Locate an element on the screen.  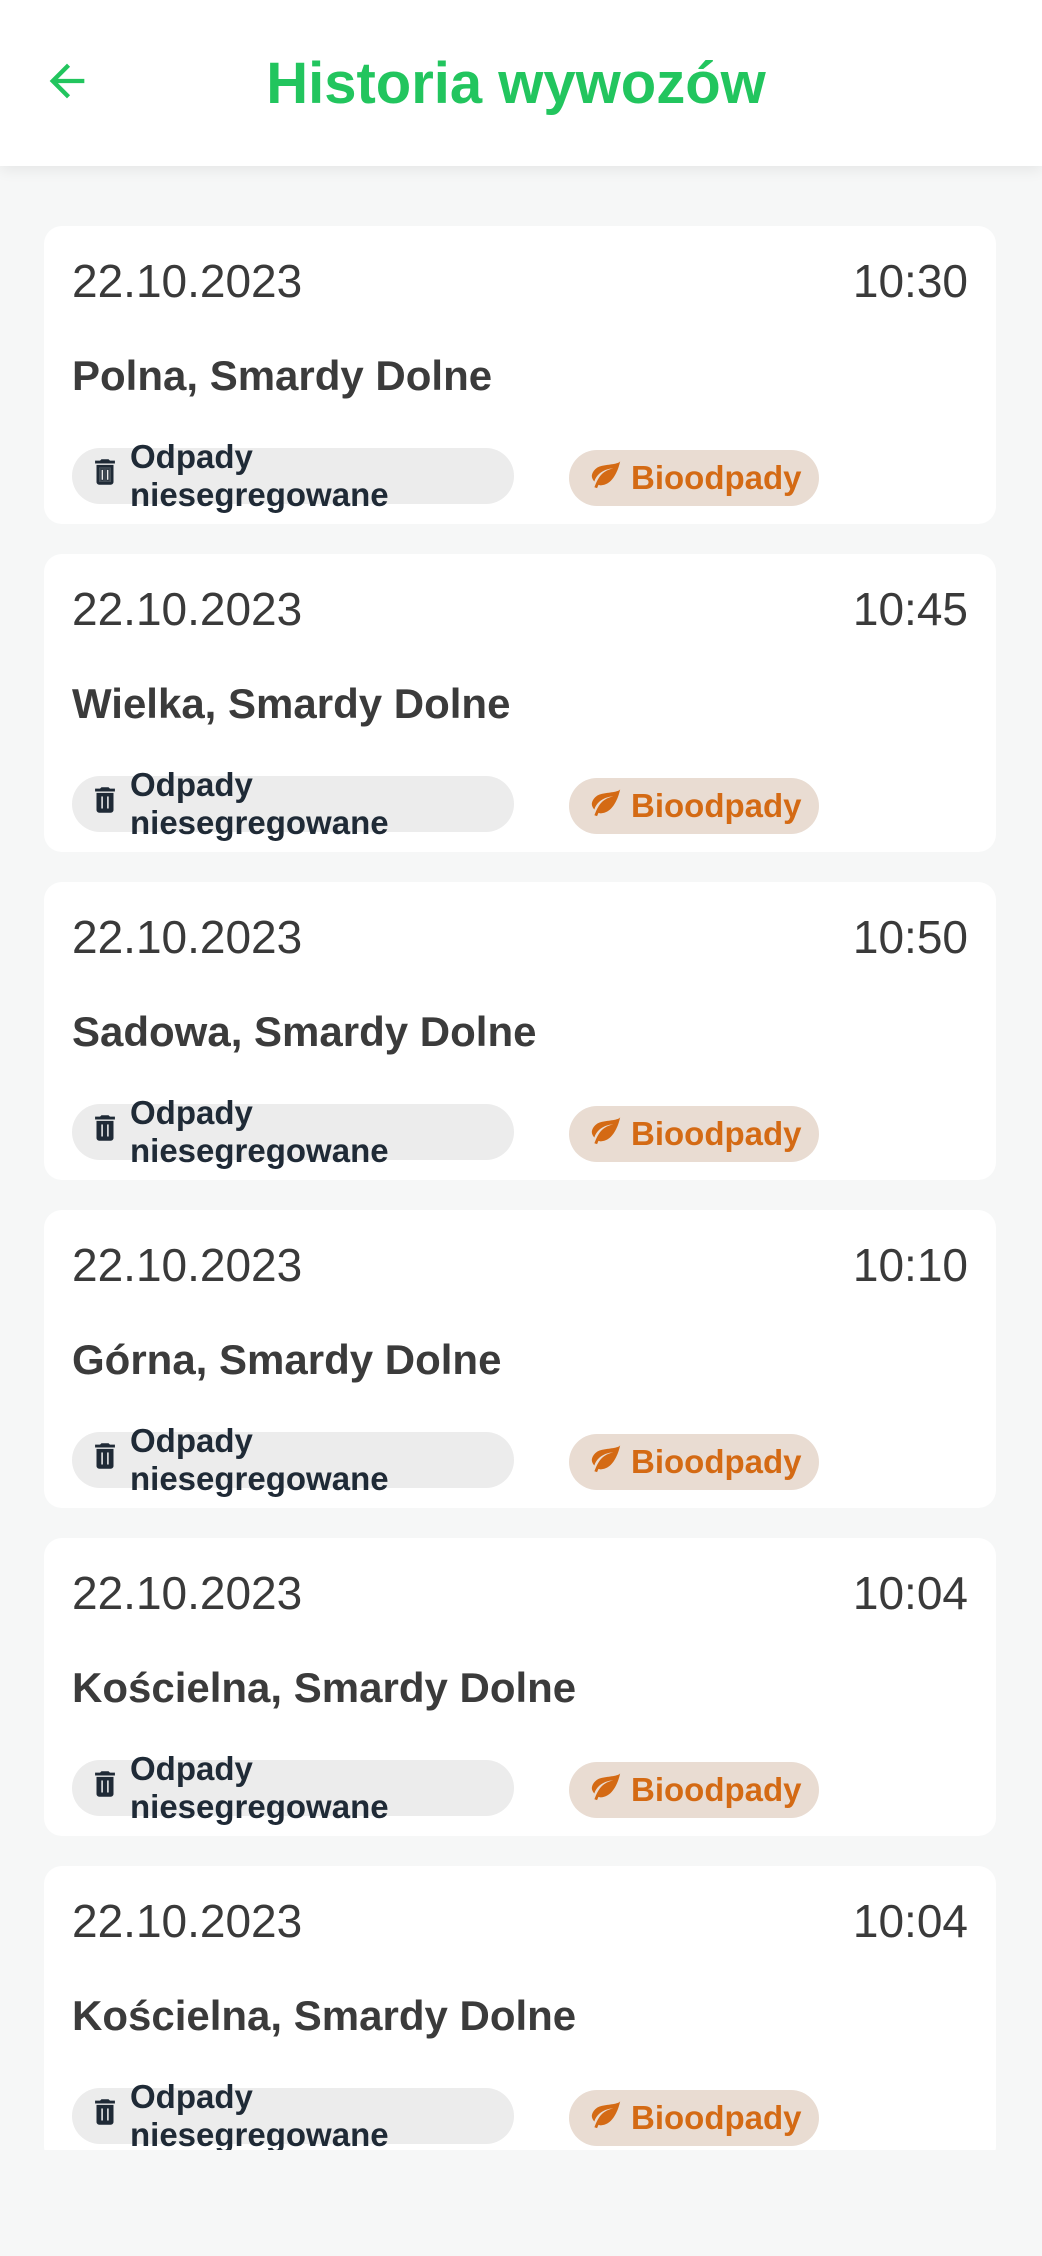
pickup-time: 10:30 is located at coordinates (910, 281).